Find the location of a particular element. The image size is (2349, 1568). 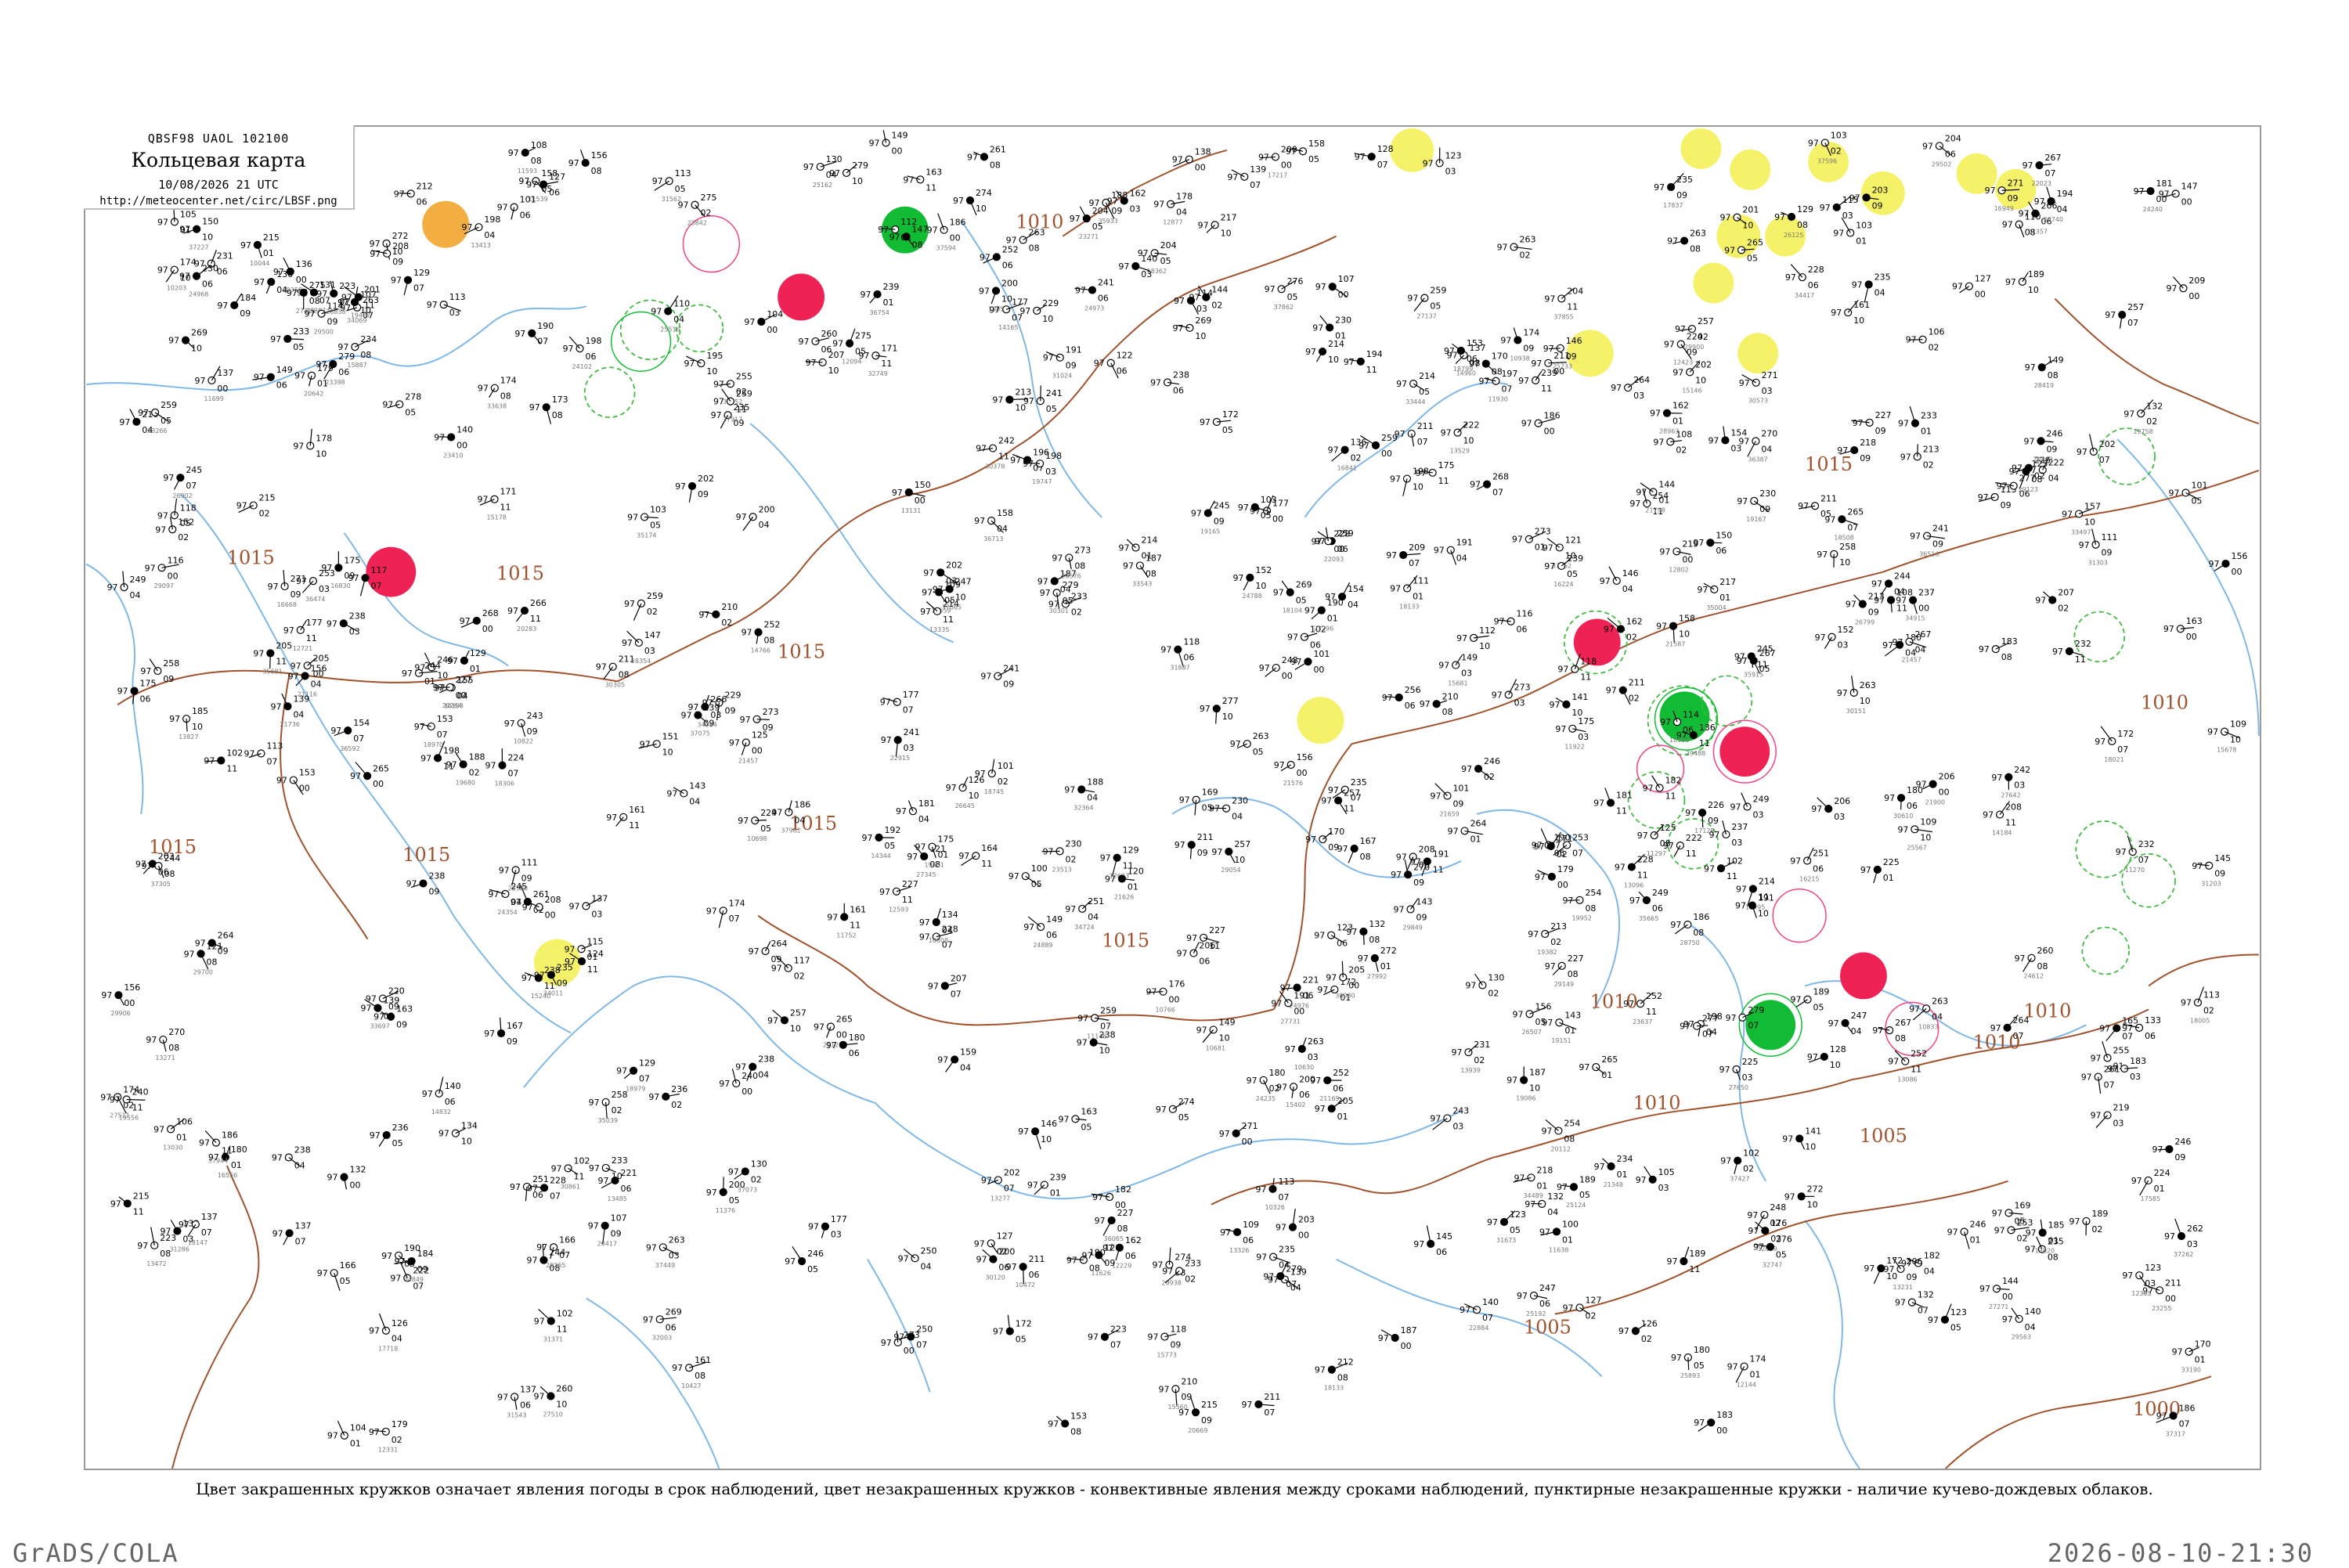

station-plot: 179970212331 is located at coordinates (388, 1436).